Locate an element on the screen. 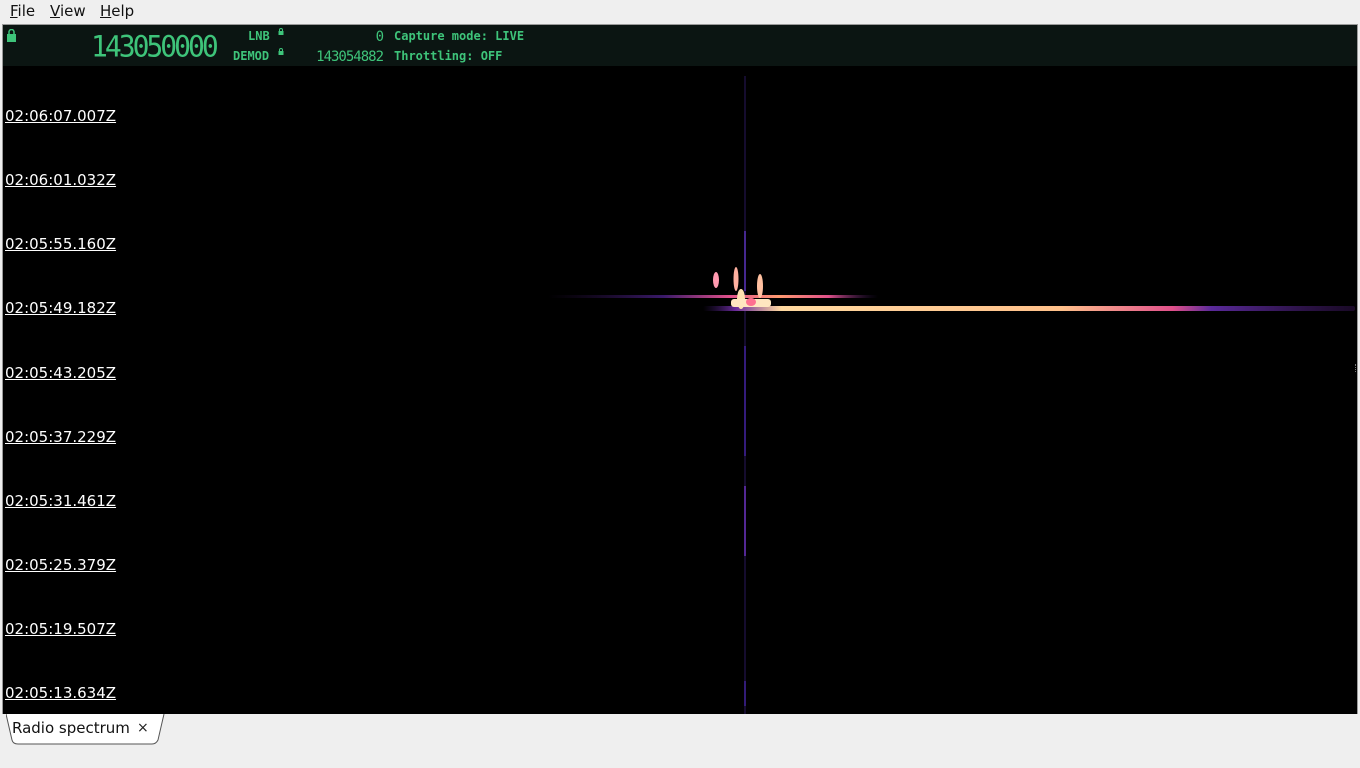 The height and width of the screenshot is (768, 1360). tab-bar: Radio spectrum × is located at coordinates (680, 741).